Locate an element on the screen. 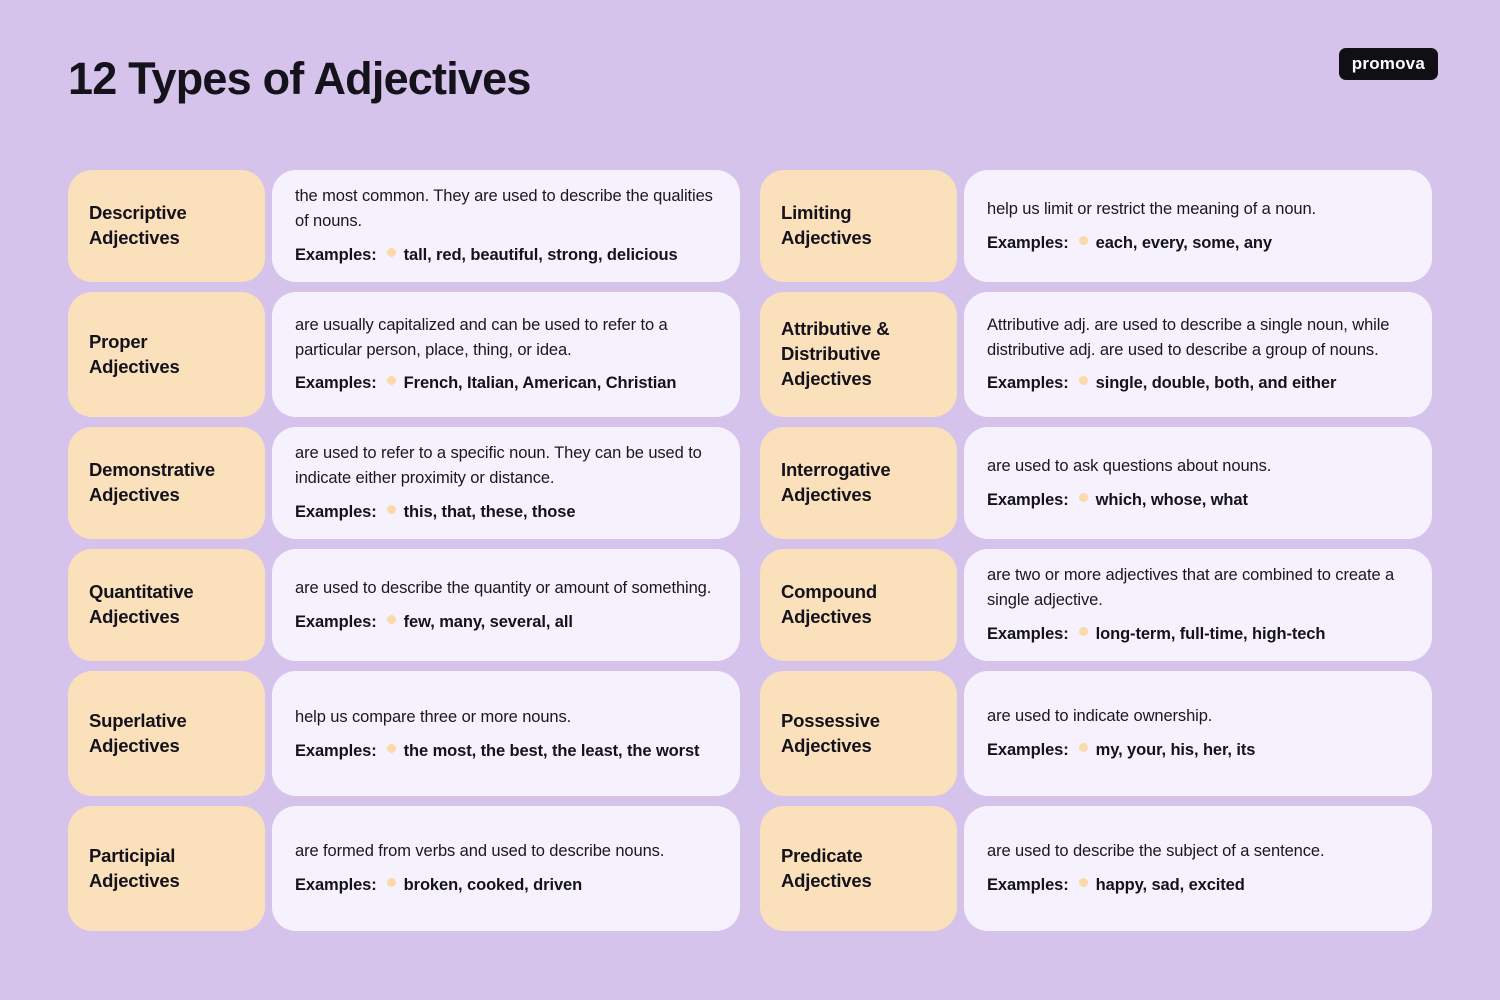 This screenshot has width=1500, height=1000. examples-text: single, double, both, and either is located at coordinates (1216, 383).